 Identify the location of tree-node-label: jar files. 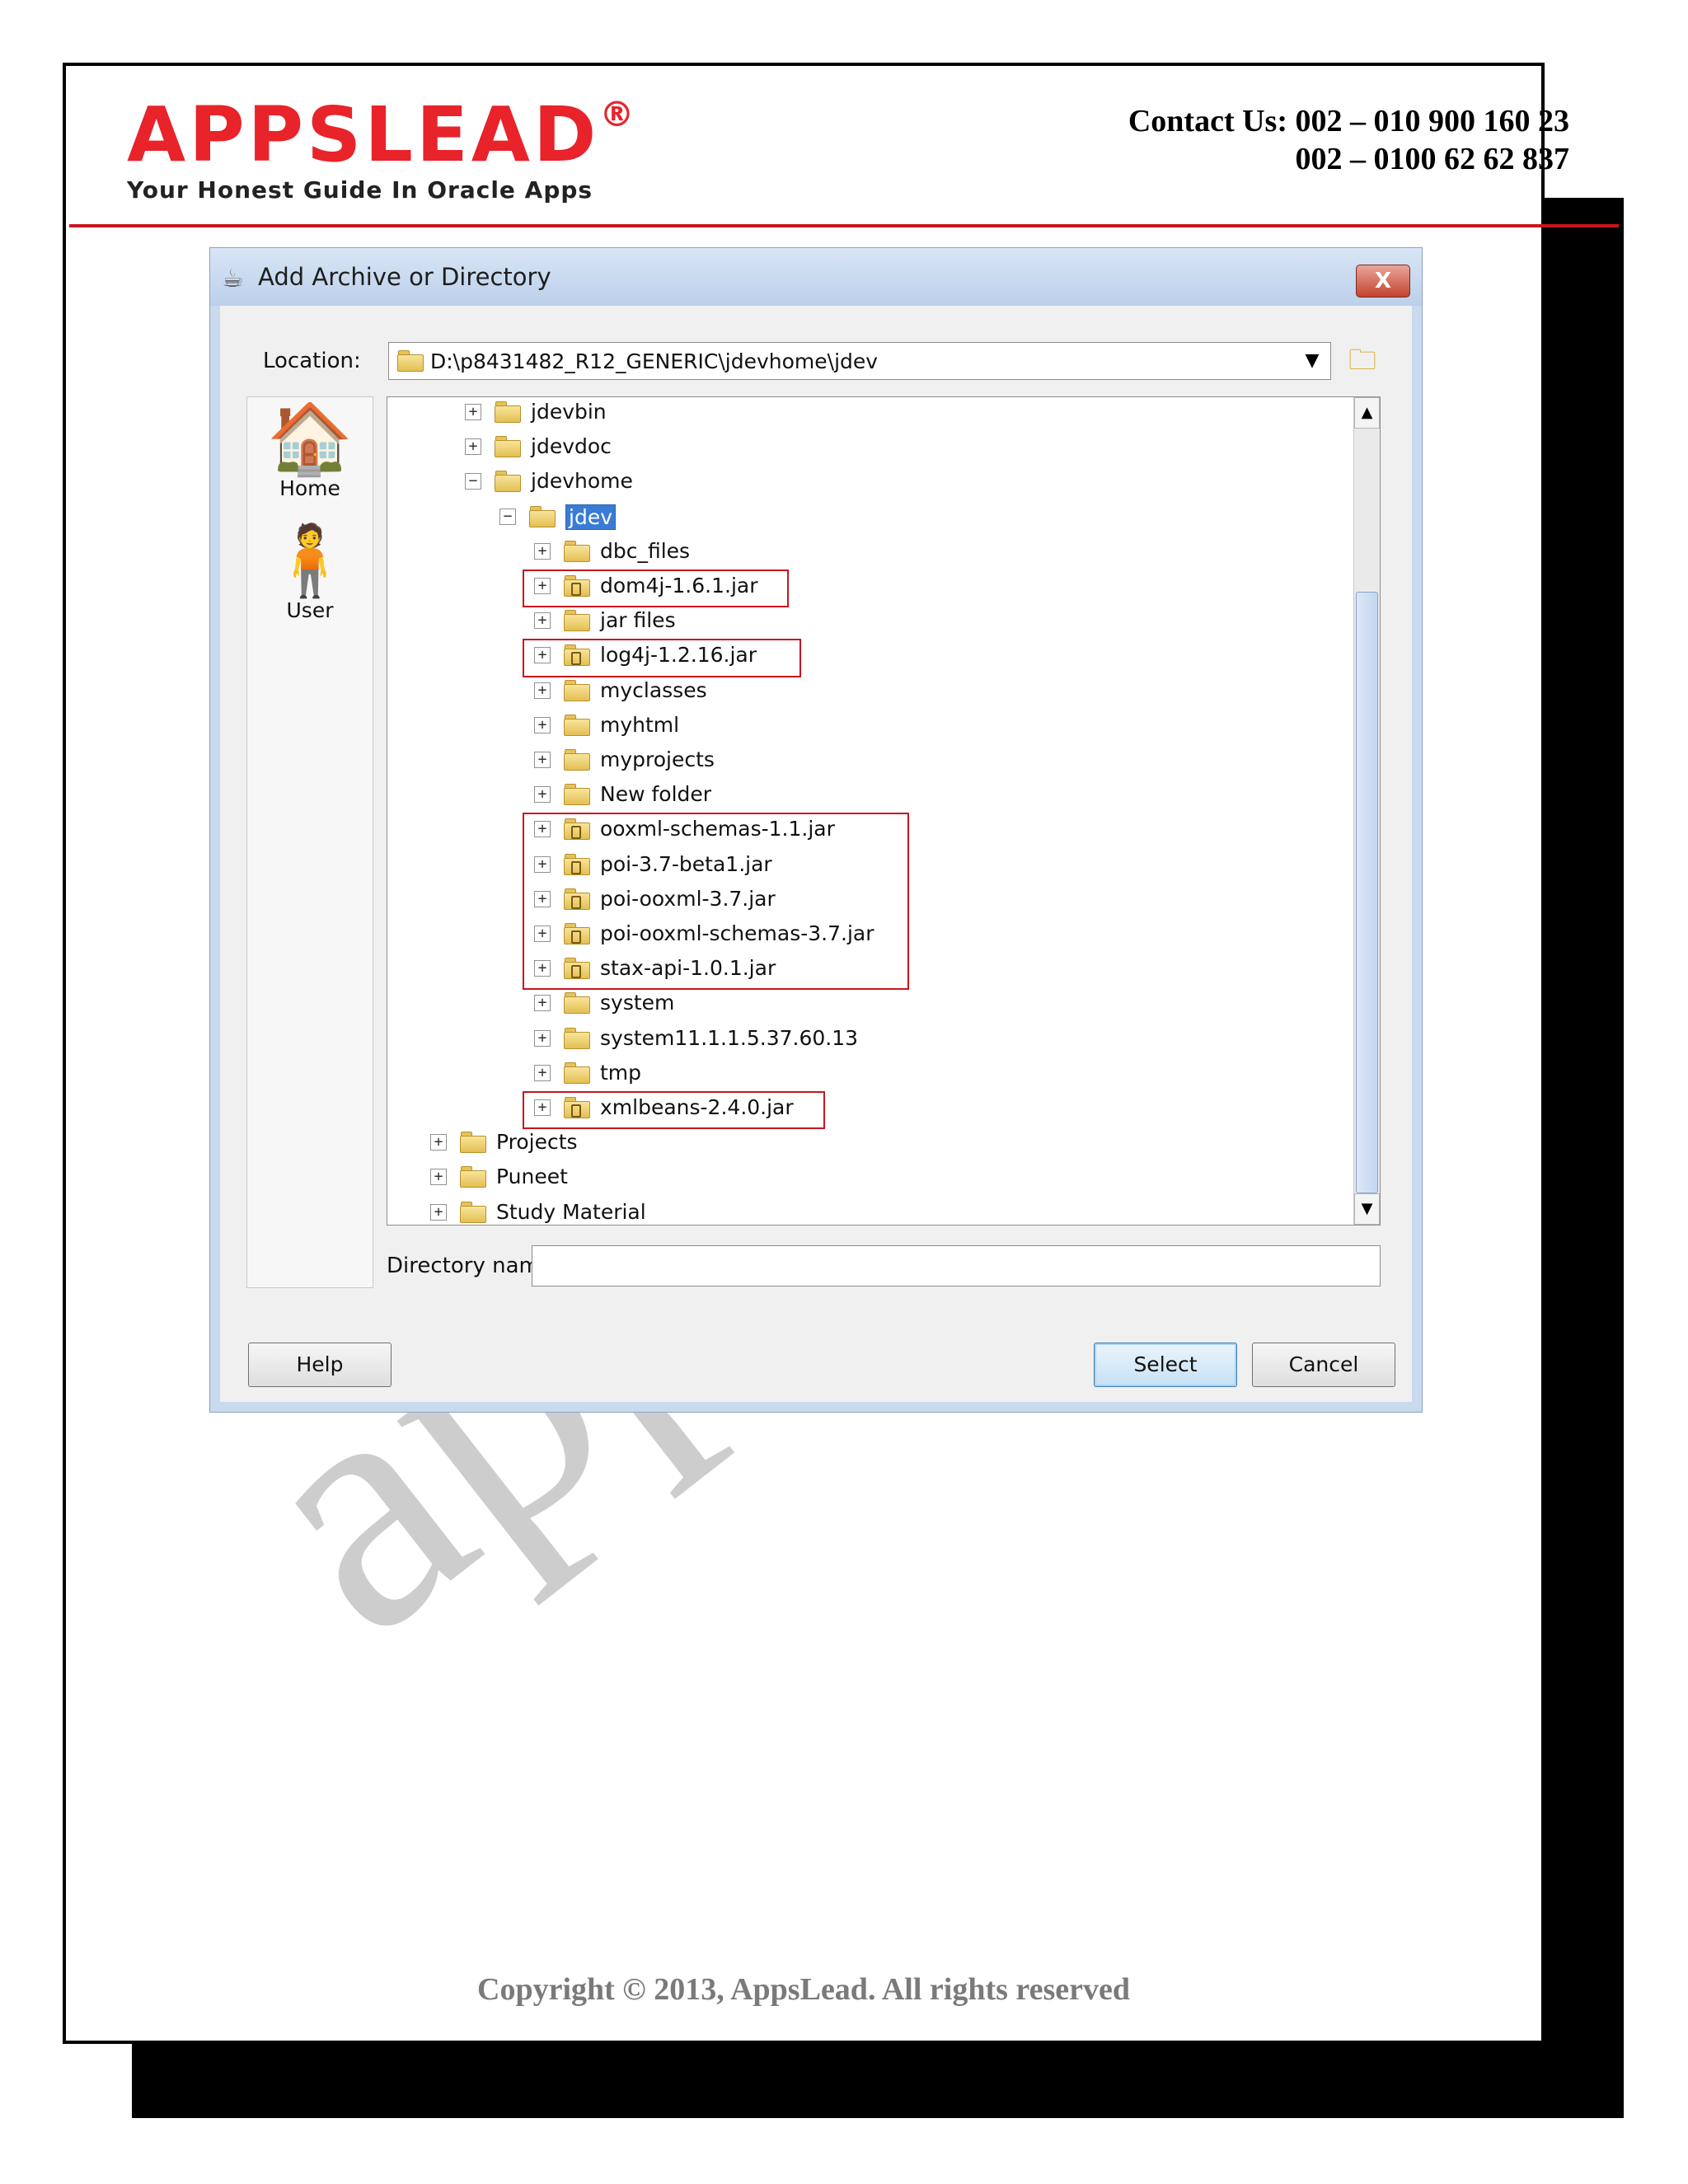
(638, 620).